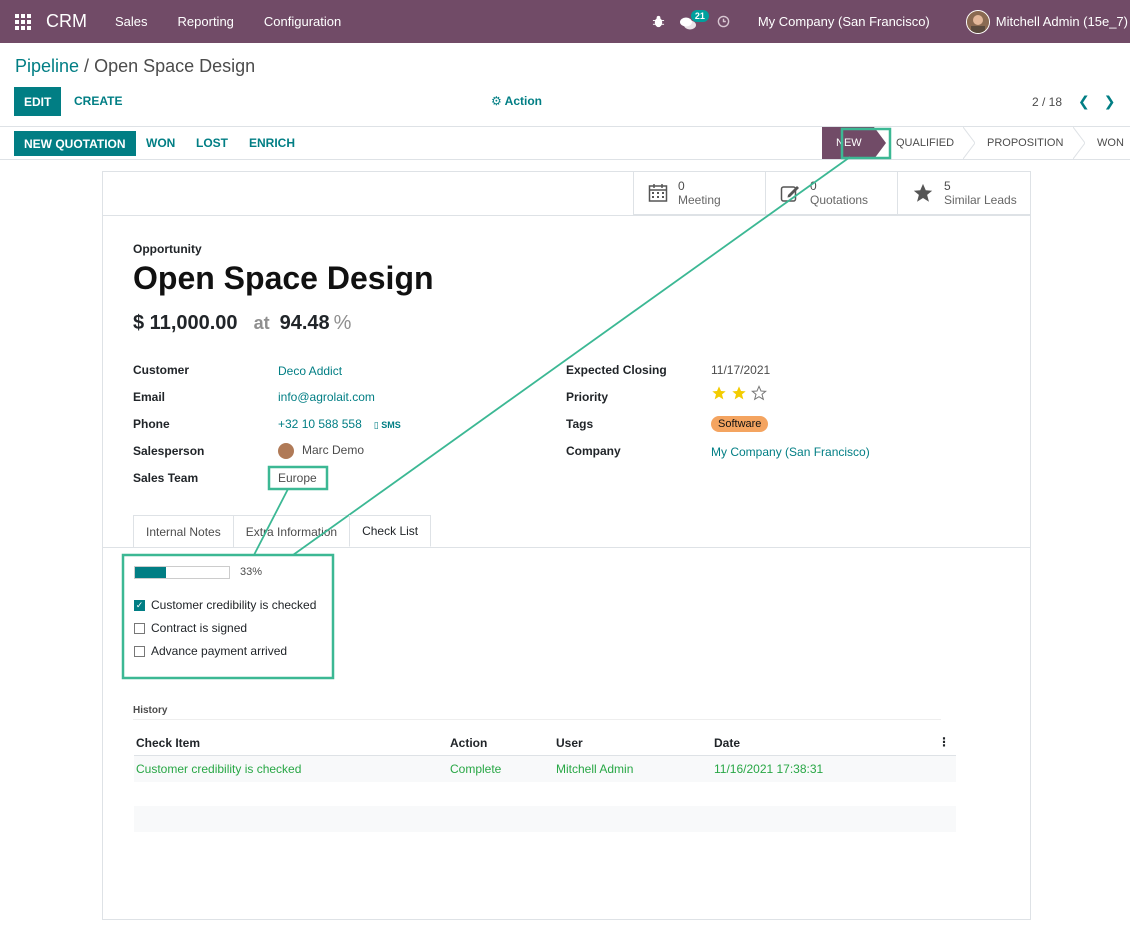 The image size is (1130, 934). What do you see at coordinates (251, 572) in the screenshot?
I see `progress-label: 33%` at bounding box center [251, 572].